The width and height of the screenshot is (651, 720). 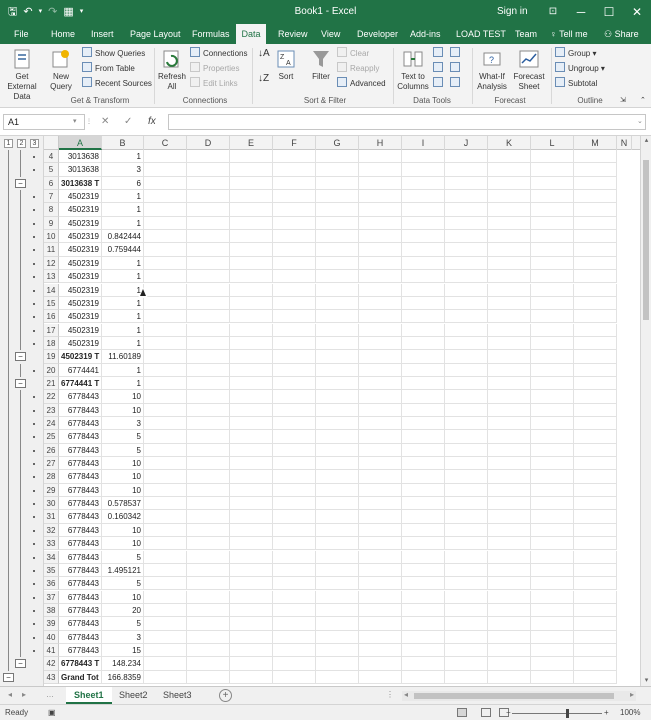 I want to click on collapse-ribbon-icon: ⌃, so click(x=643, y=101).